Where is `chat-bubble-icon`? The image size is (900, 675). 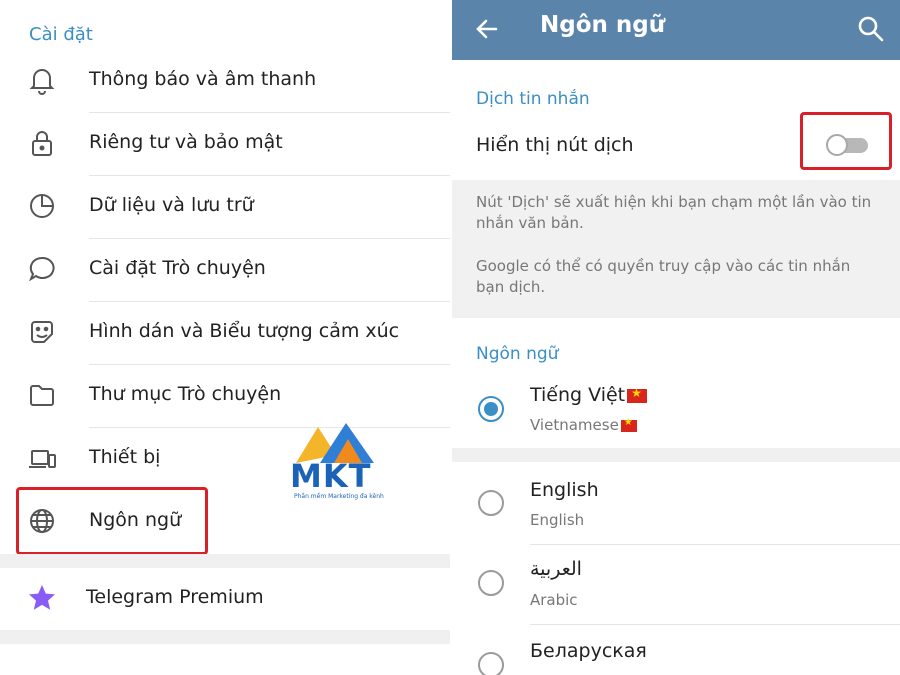
chat-bubble-icon is located at coordinates (42, 269).